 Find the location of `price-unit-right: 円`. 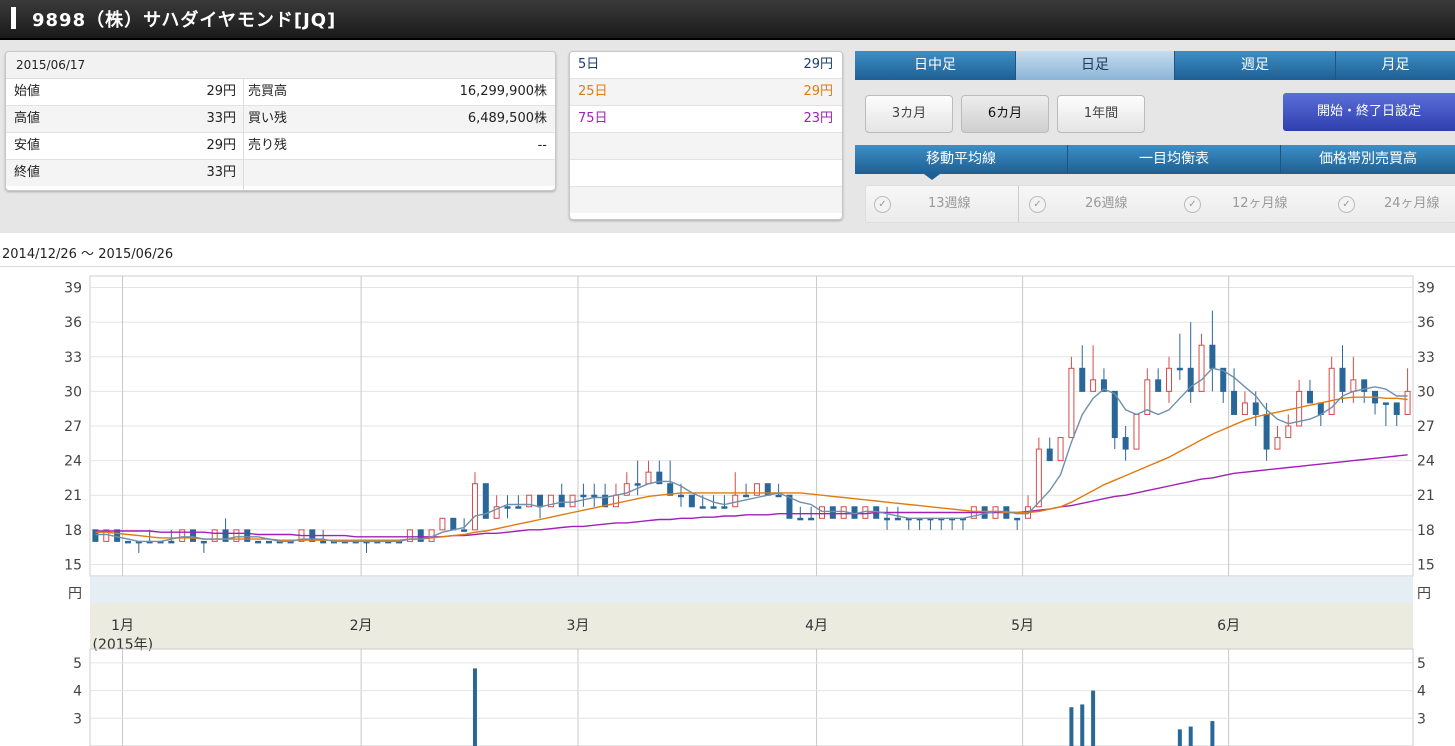

price-unit-right: 円 is located at coordinates (1424, 594).